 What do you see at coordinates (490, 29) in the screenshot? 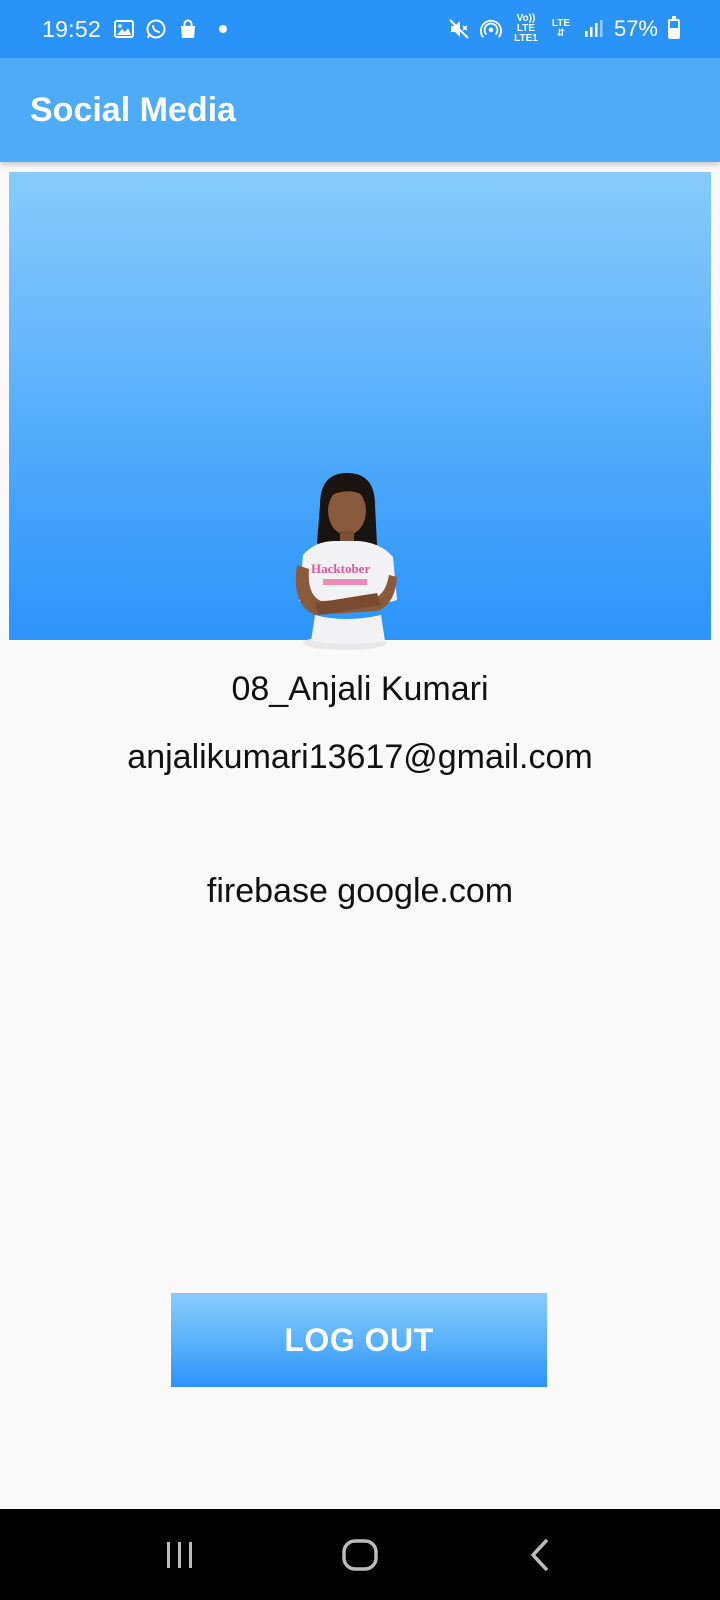
I see `hotspot-icon` at bounding box center [490, 29].